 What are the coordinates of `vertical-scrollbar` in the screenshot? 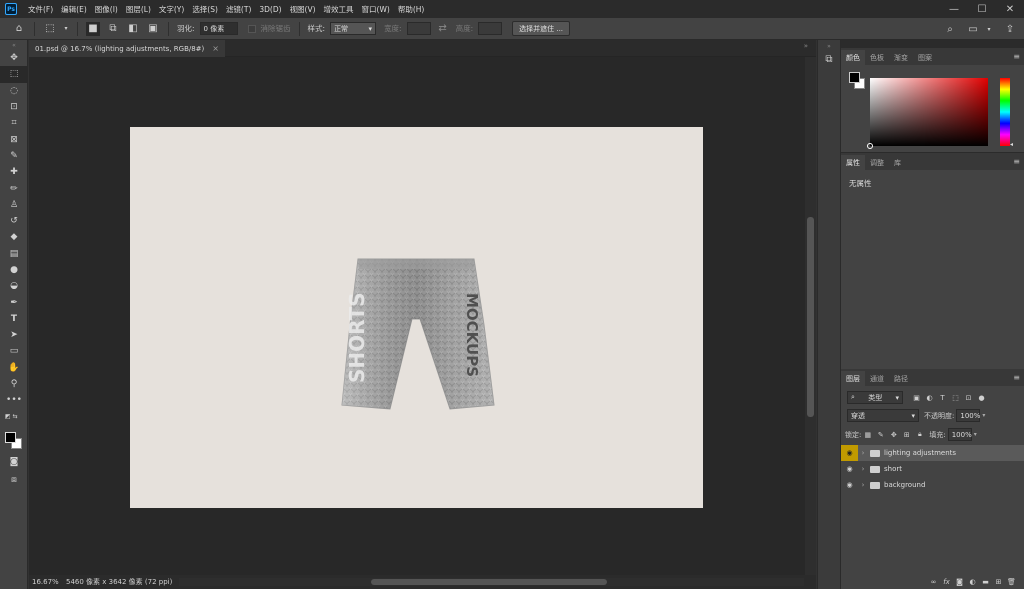 It's located at (810, 316).